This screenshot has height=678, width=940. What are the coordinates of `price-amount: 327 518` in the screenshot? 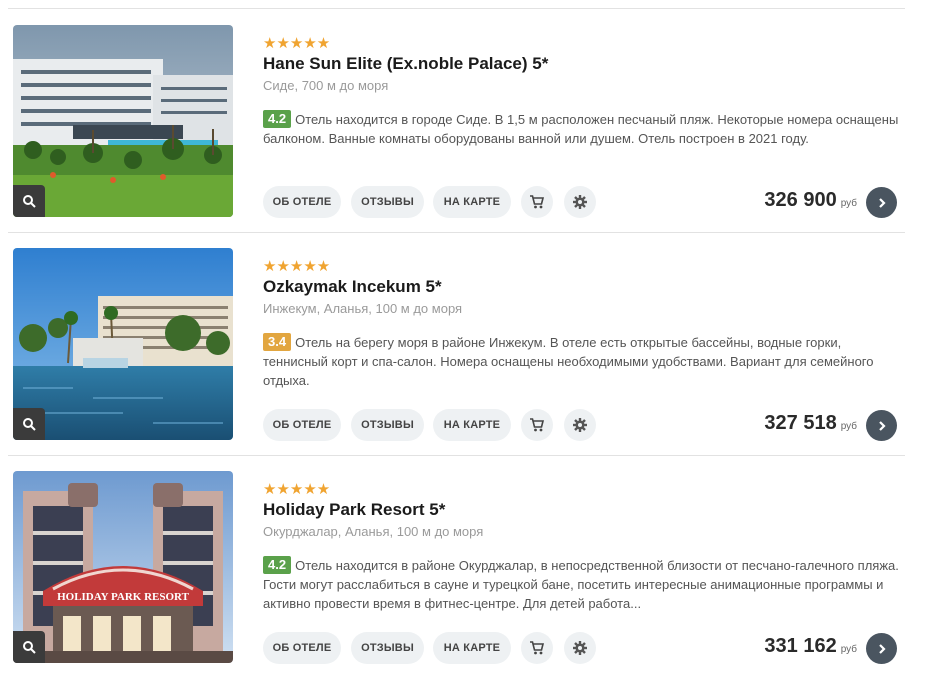 It's located at (800, 423).